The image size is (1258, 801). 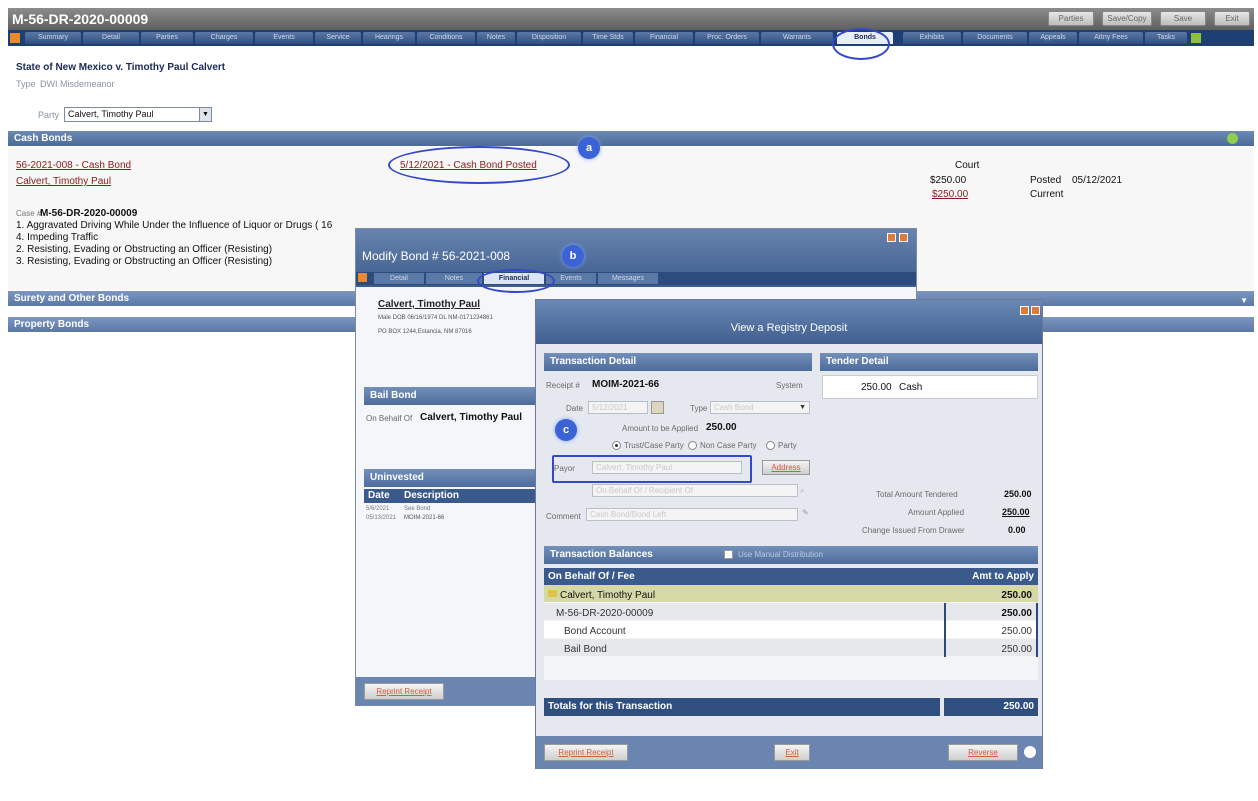 I want to click on table-row: Calvert, Timothy Paul 250.00, so click(x=791, y=593).